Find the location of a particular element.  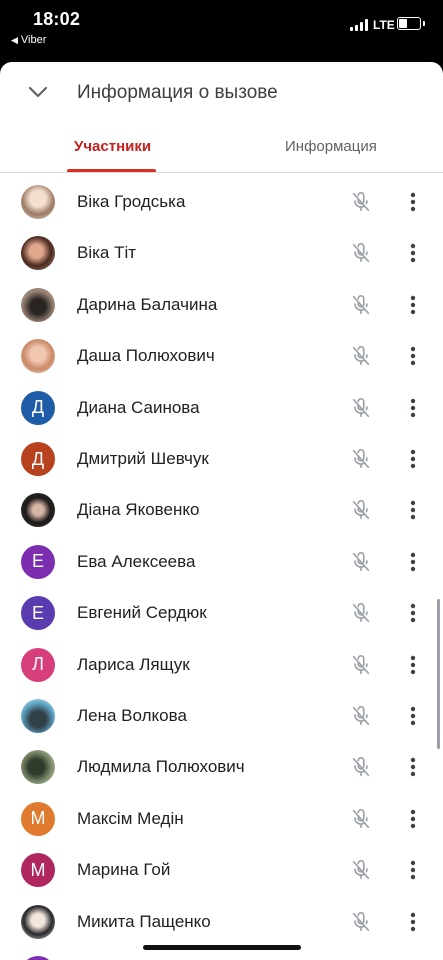

avatar: Л is located at coordinates (38, 664).